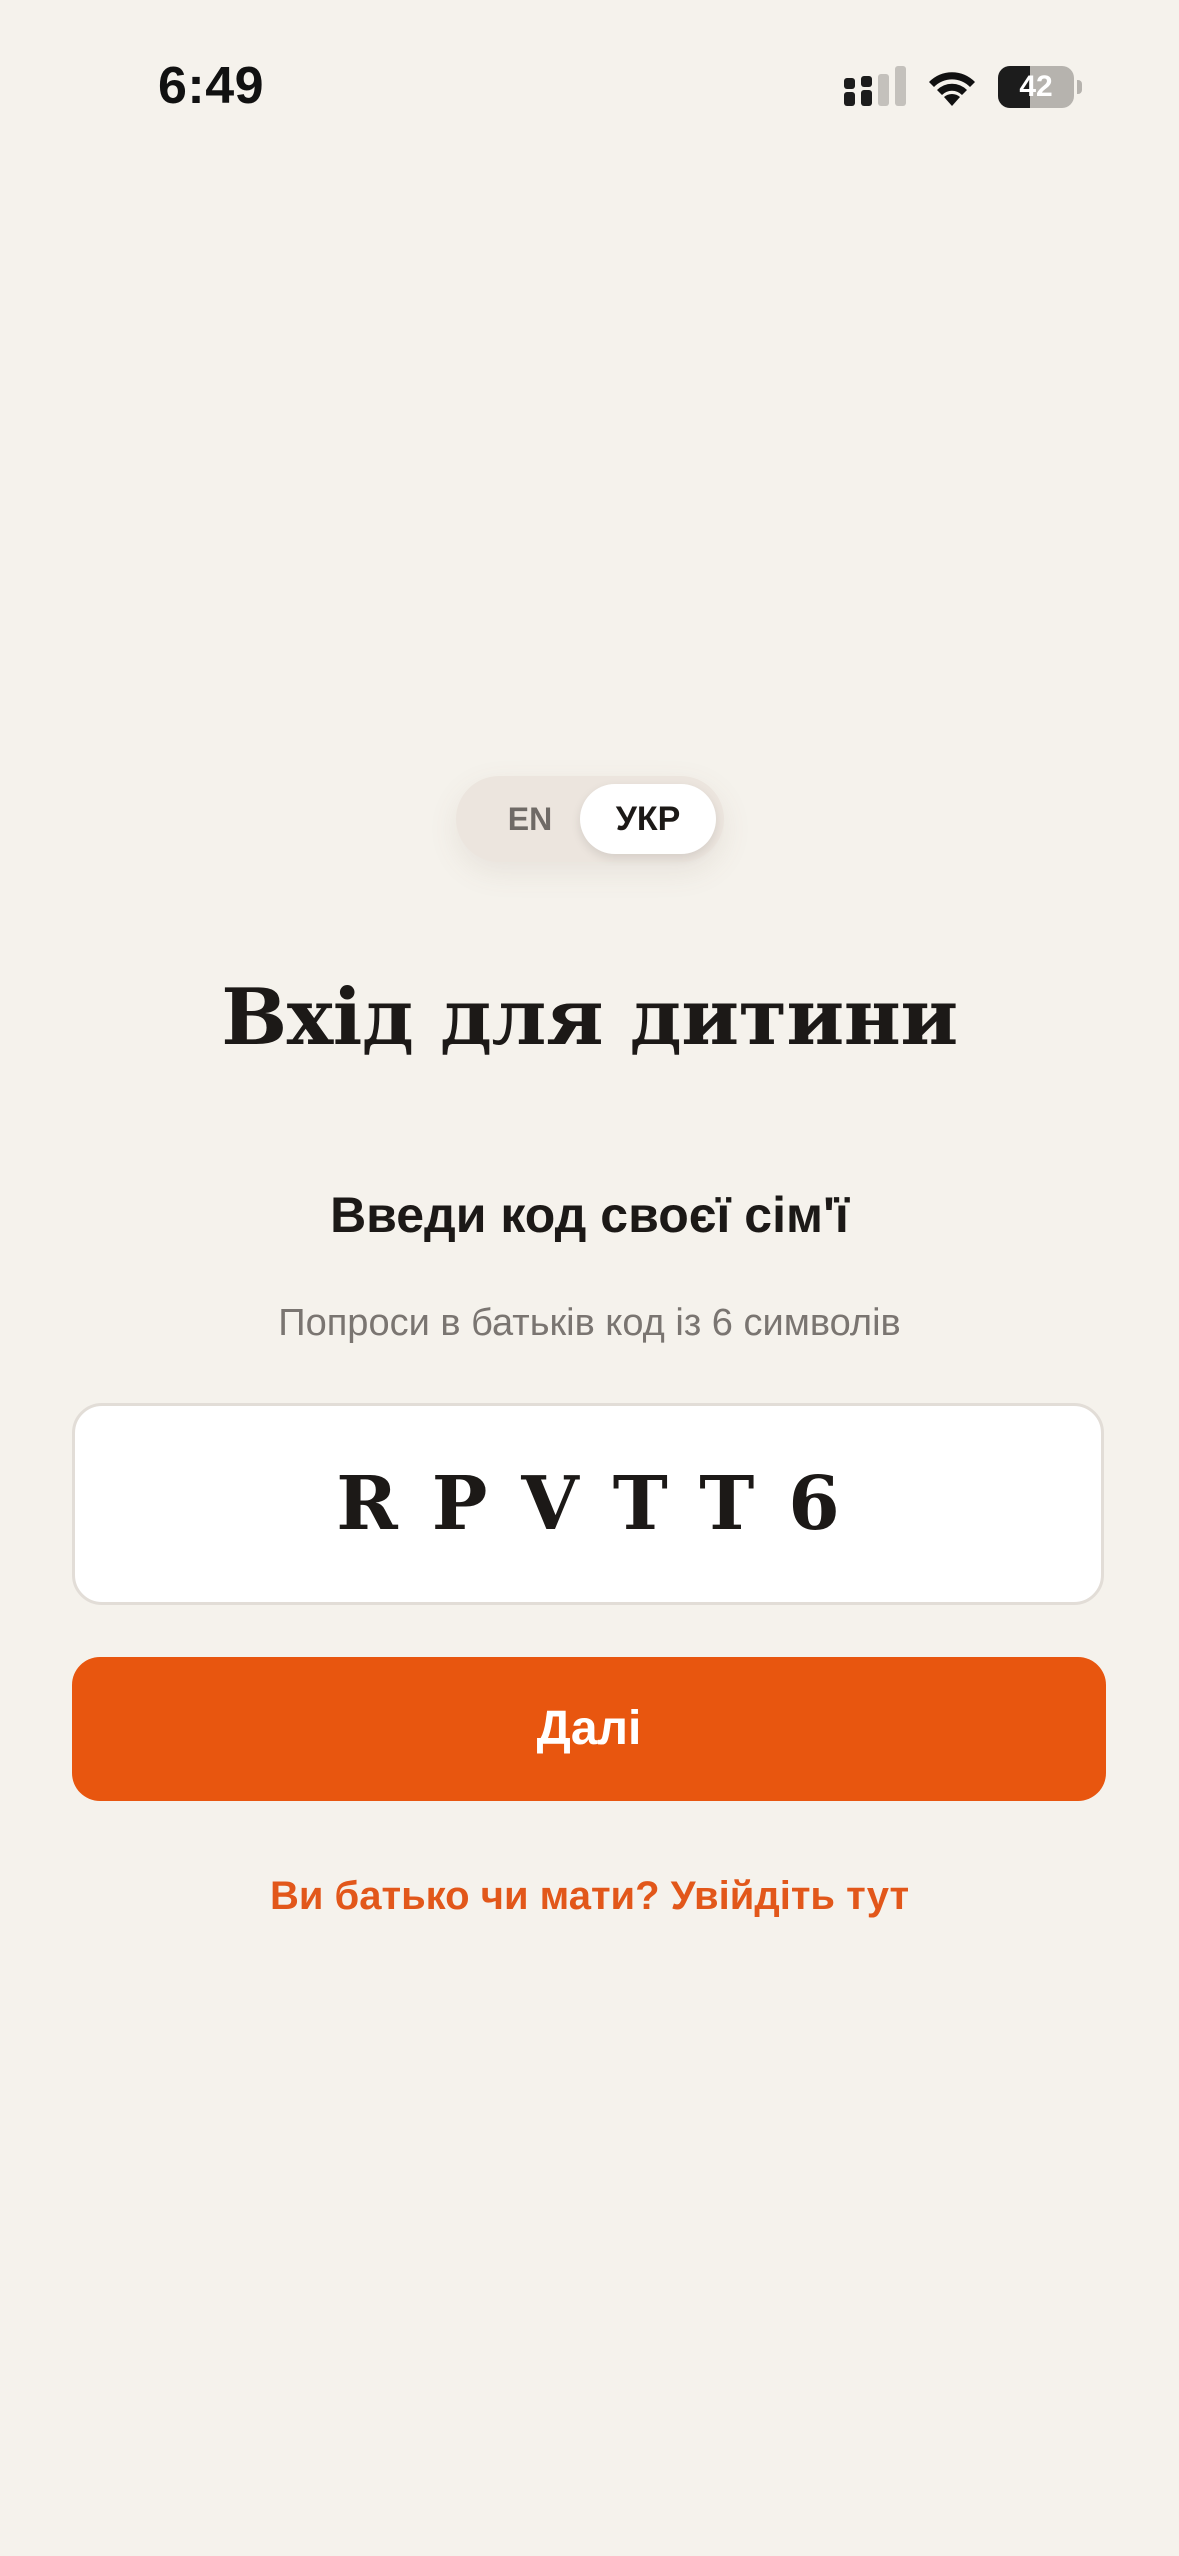  I want to click on battery-tip, so click(1079, 87).